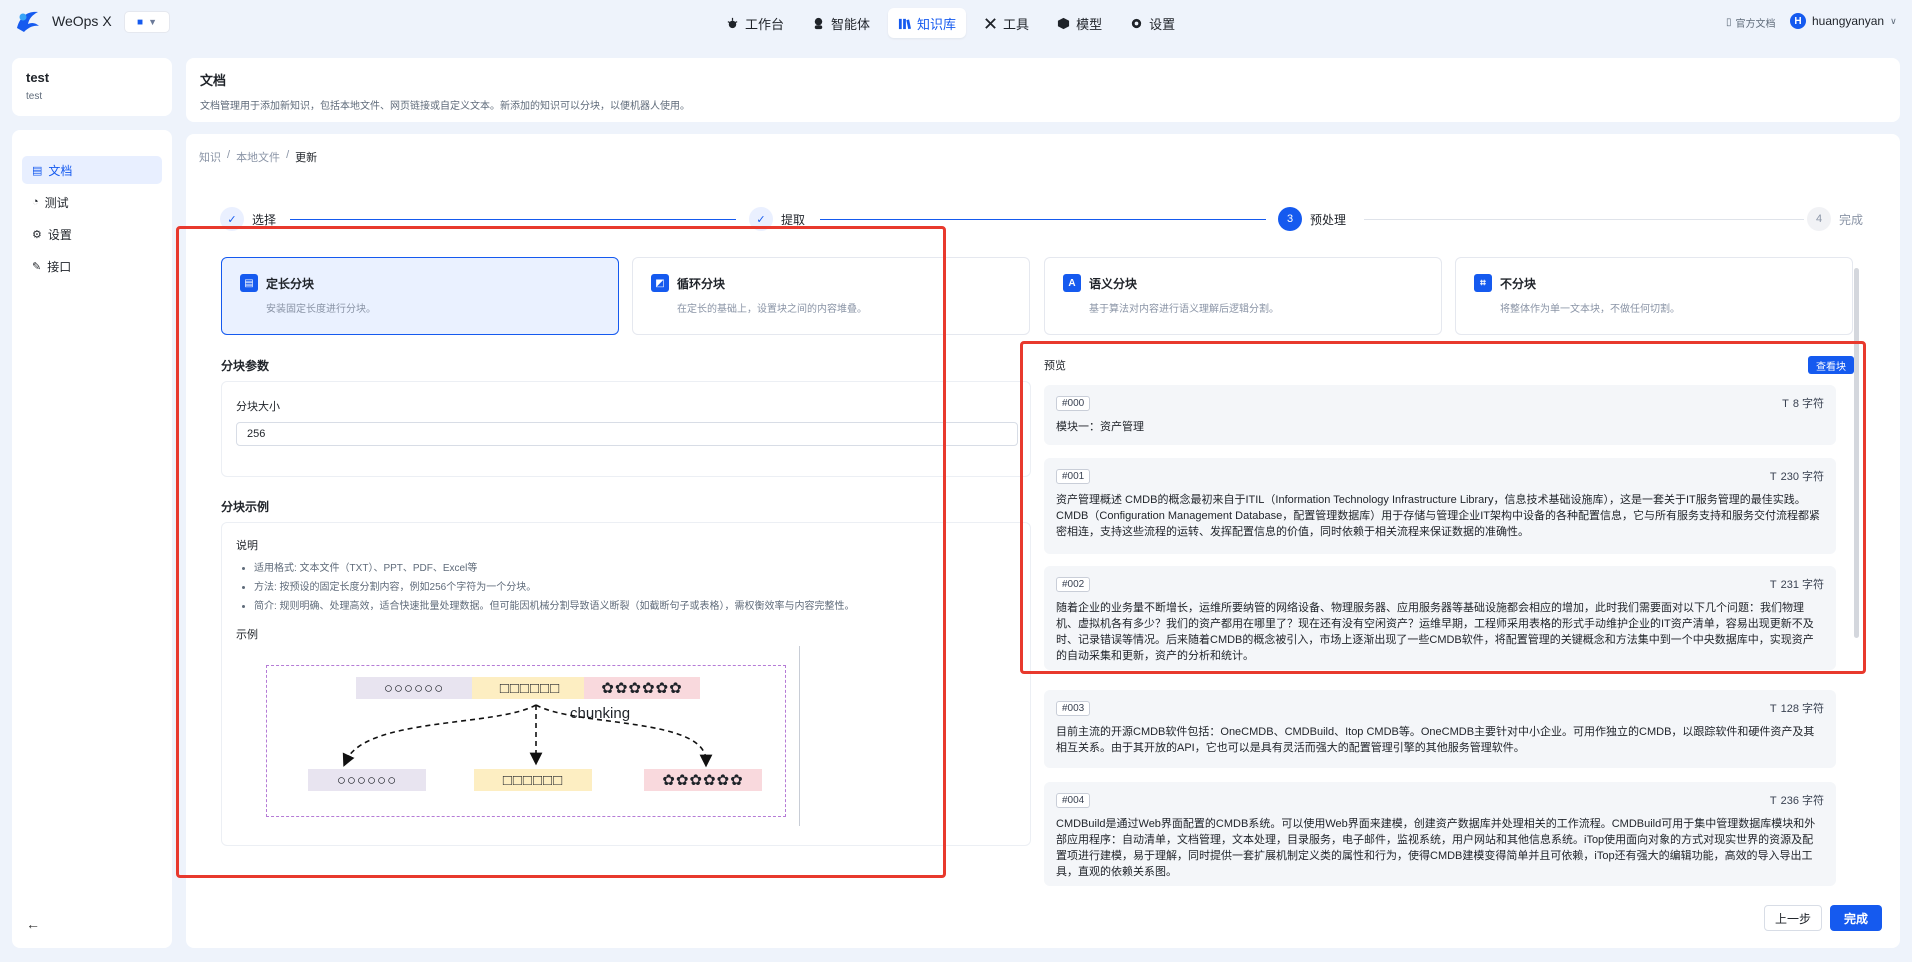 The height and width of the screenshot is (962, 1912). I want to click on chunk-method-card-2: A 语义分块 基于算法对内容进行语义理解后逻辑分割。, so click(1243, 296).